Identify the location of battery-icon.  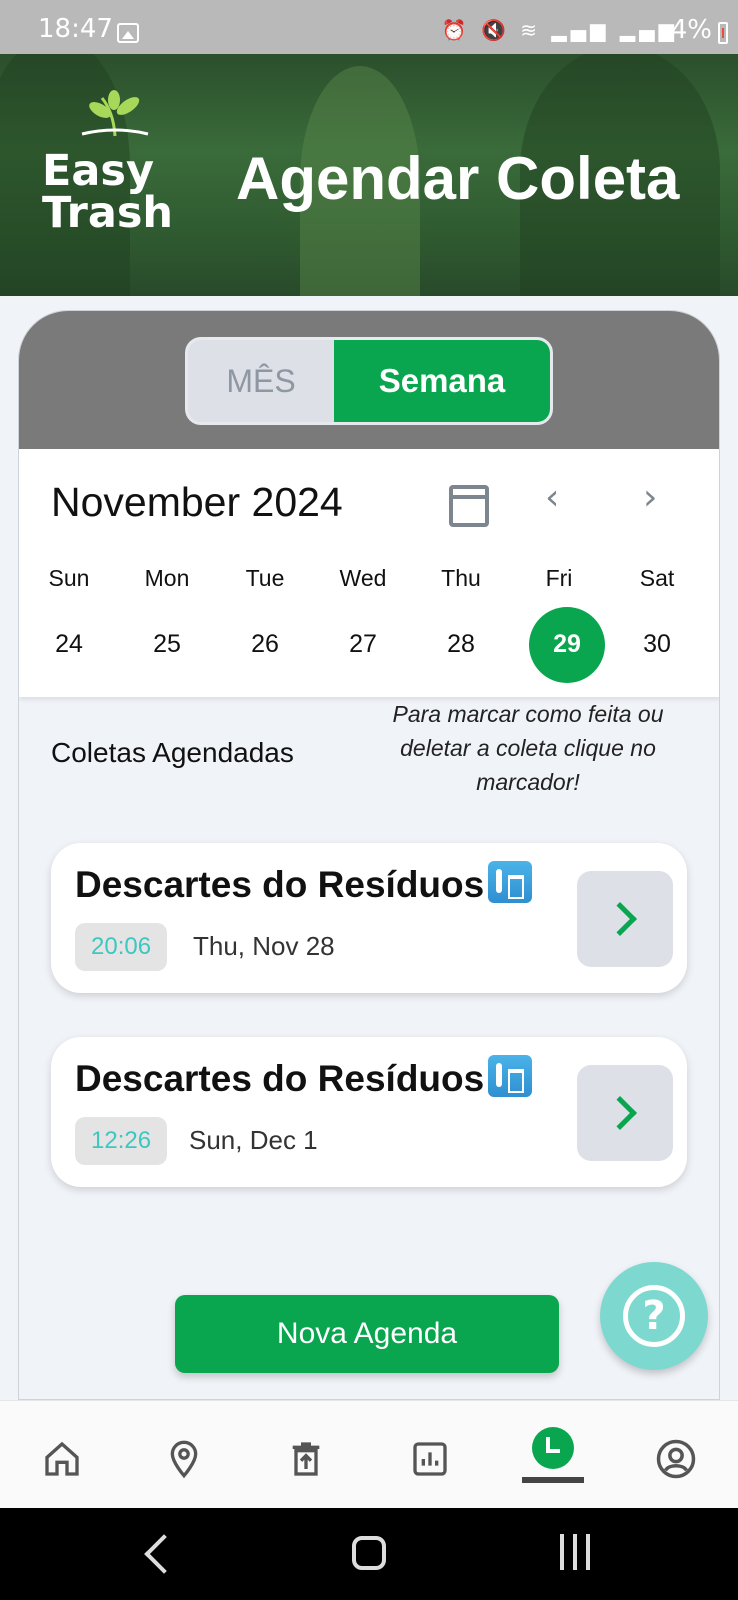
(723, 33).